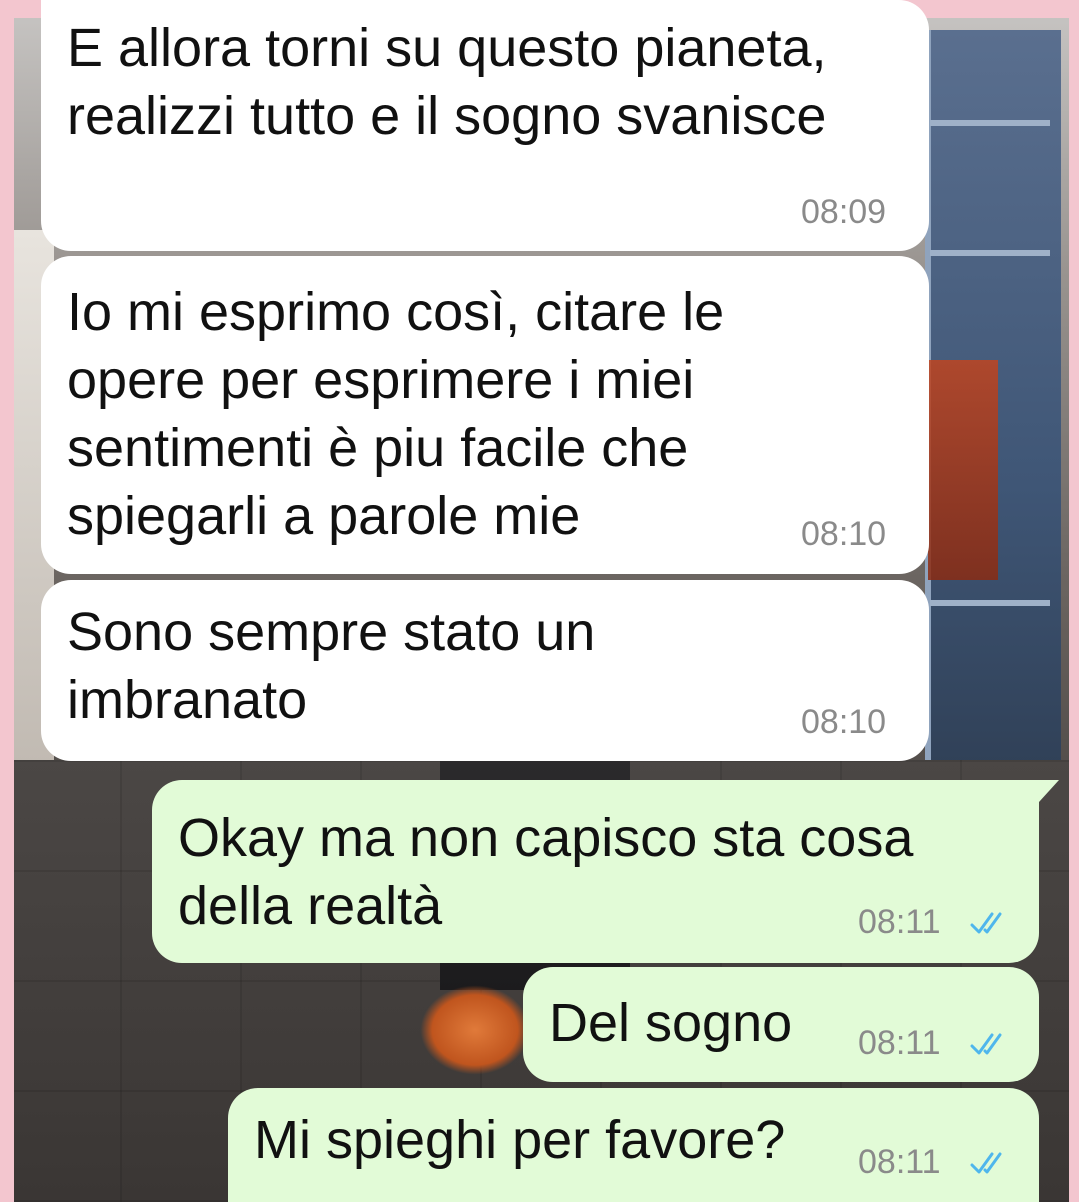  I want to click on message-text: Del sogno, so click(671, 1023).